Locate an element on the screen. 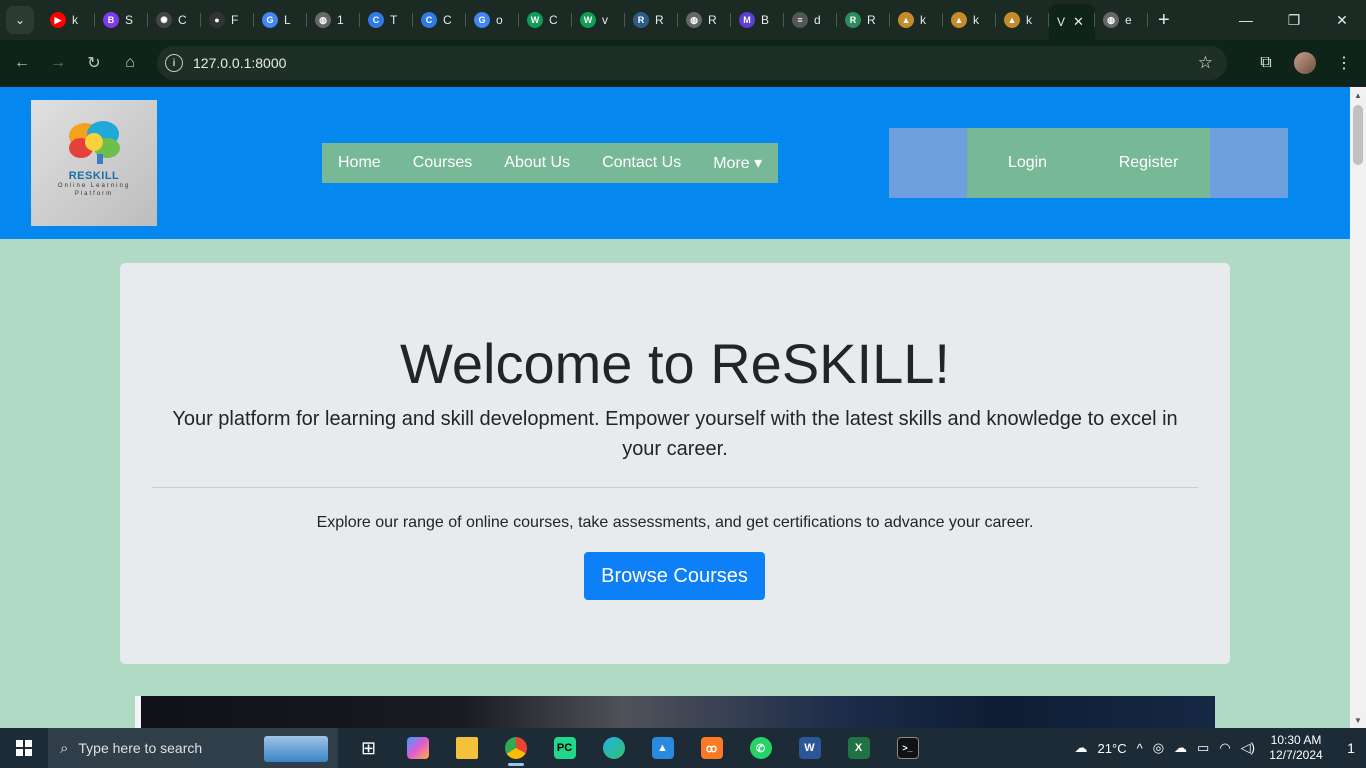  login-link: Login is located at coordinates (1027, 163).